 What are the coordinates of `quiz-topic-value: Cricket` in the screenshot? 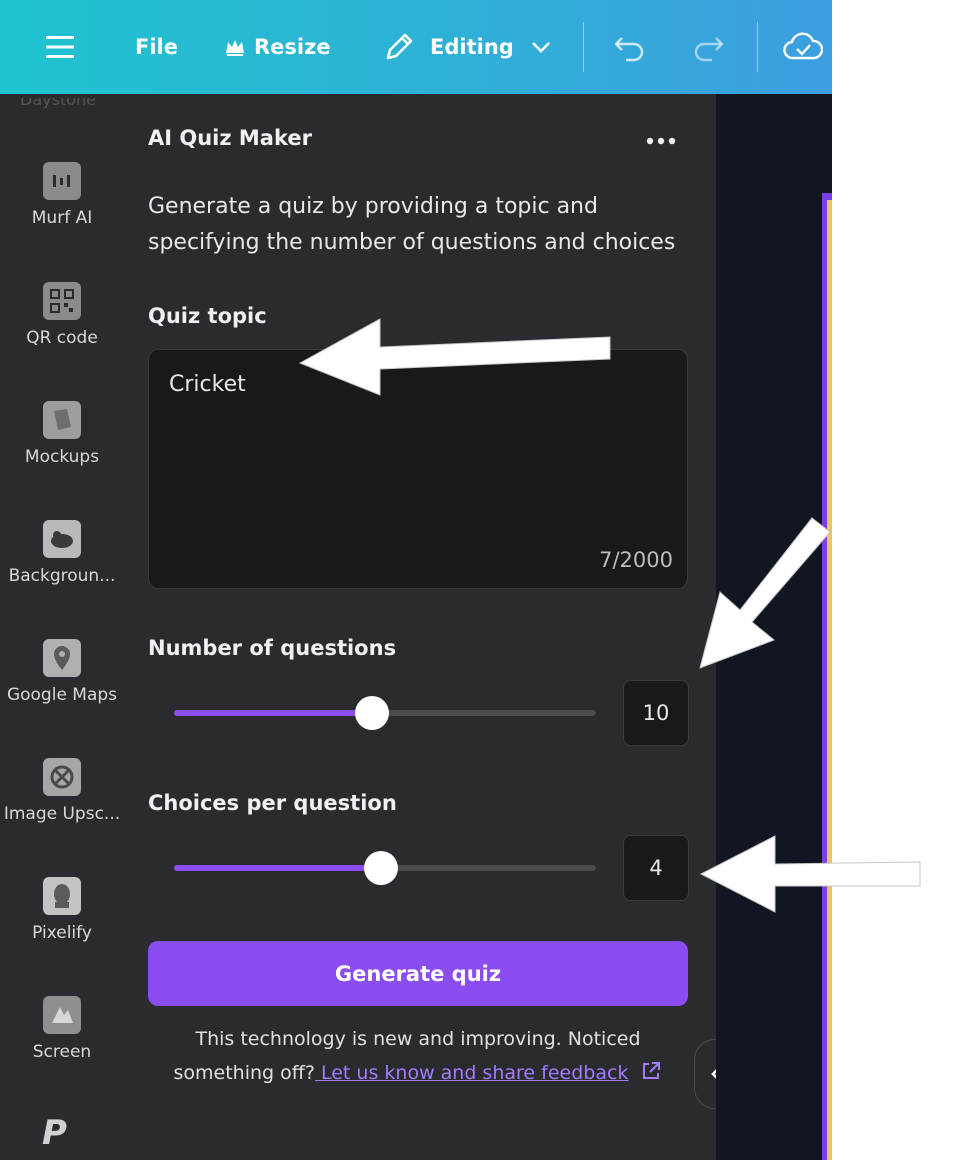 It's located at (207, 384).